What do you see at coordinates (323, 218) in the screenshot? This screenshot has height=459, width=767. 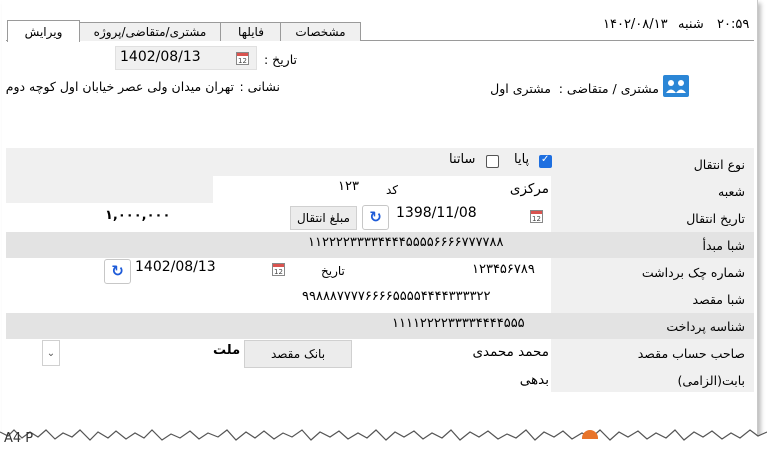 I see `transfer-amount-label: مبلغ انتقال` at bounding box center [323, 218].